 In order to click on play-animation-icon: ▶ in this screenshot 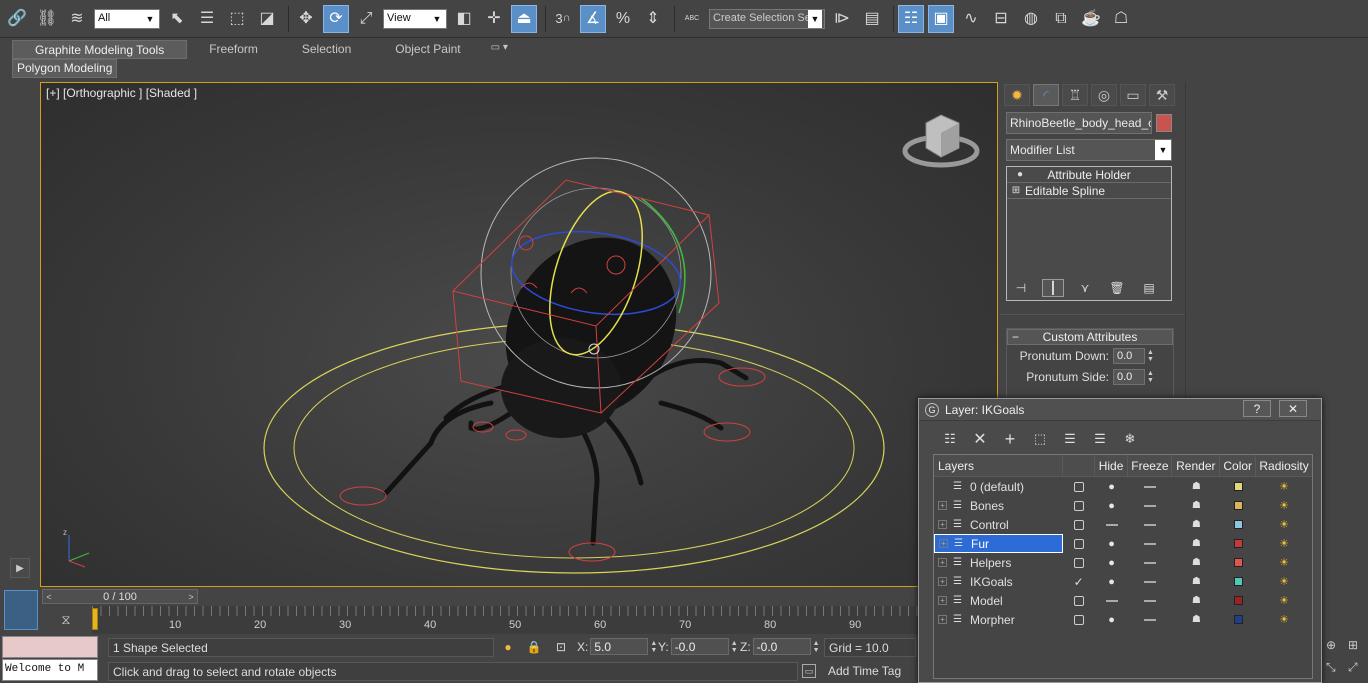, I will do `click(20, 568)`.